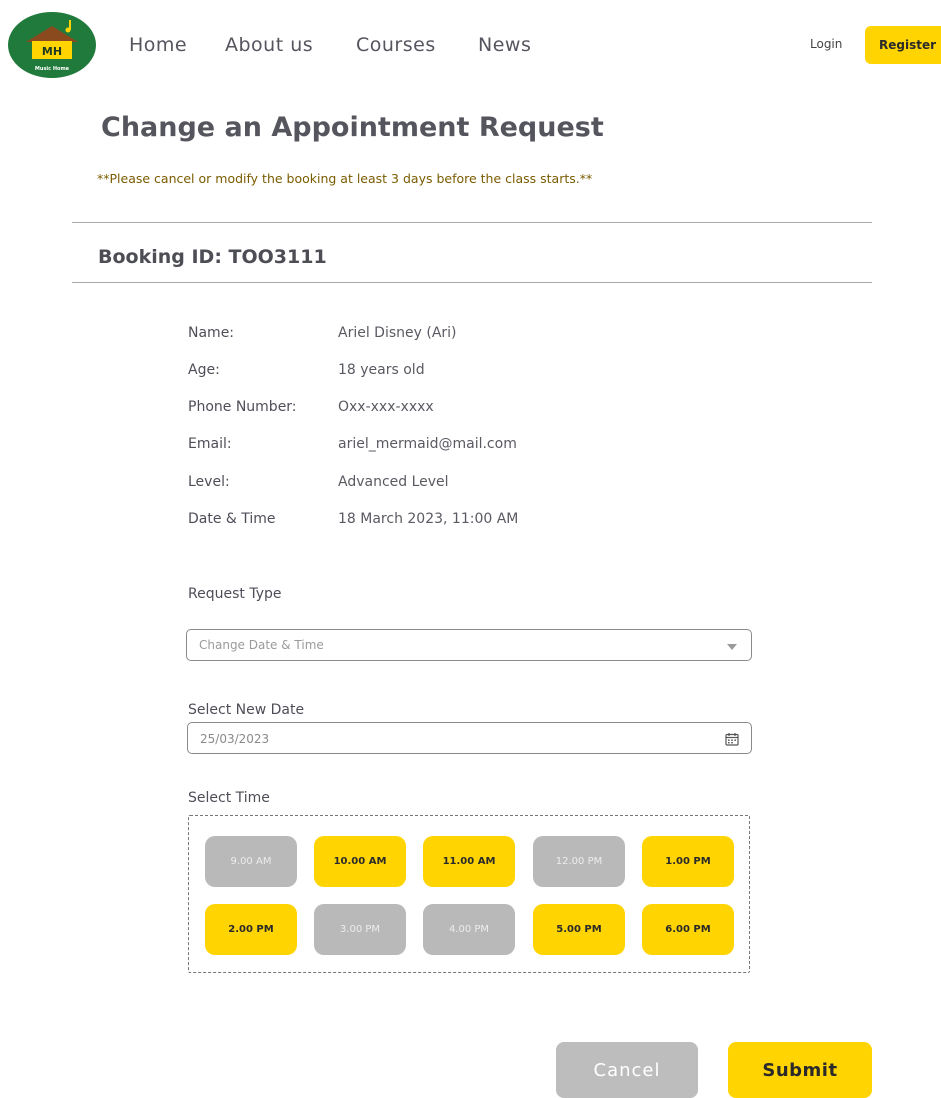 The image size is (941, 1098). I want to click on time-slot-6pm: 6.00 PM, so click(688, 929).